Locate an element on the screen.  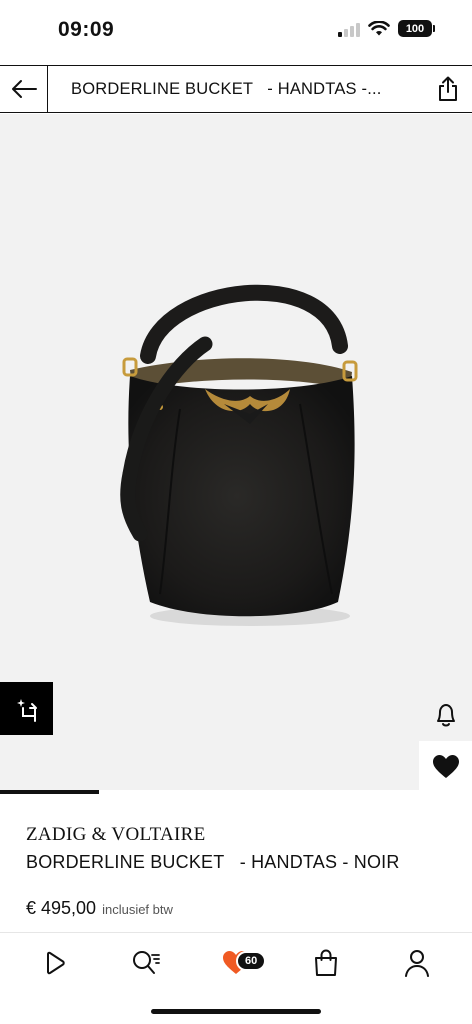
heart-filled-icon is located at coordinates (445, 766).